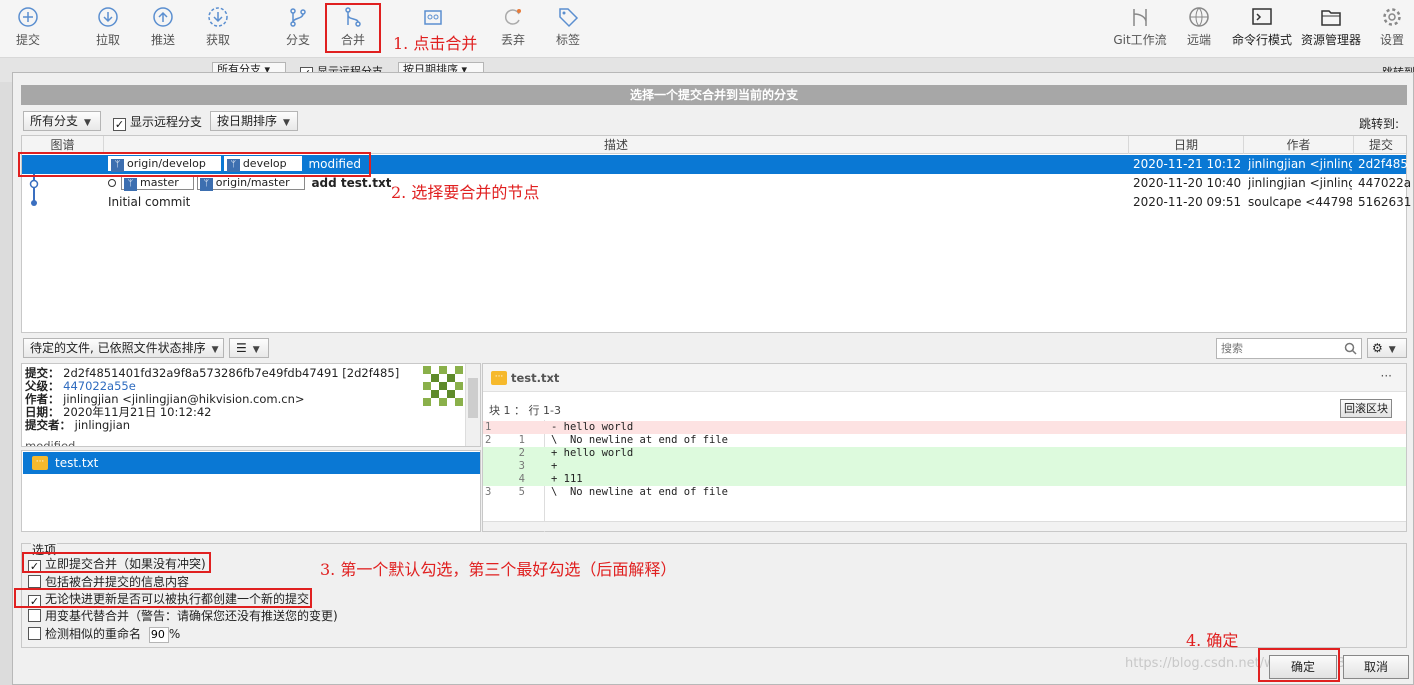 Image resolution: width=1414 pixels, height=685 pixels. Describe the element at coordinates (351, 183) in the screenshot. I see `commit-message: add test.txt` at that location.